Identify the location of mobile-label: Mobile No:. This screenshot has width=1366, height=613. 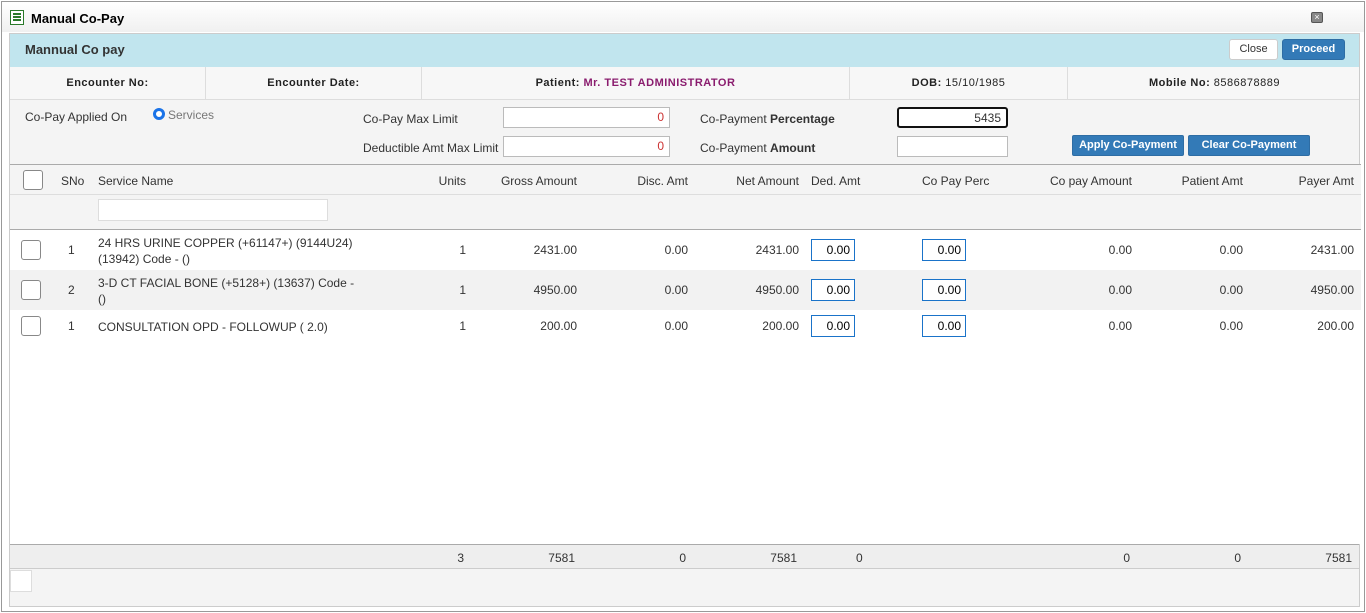
(1180, 83).